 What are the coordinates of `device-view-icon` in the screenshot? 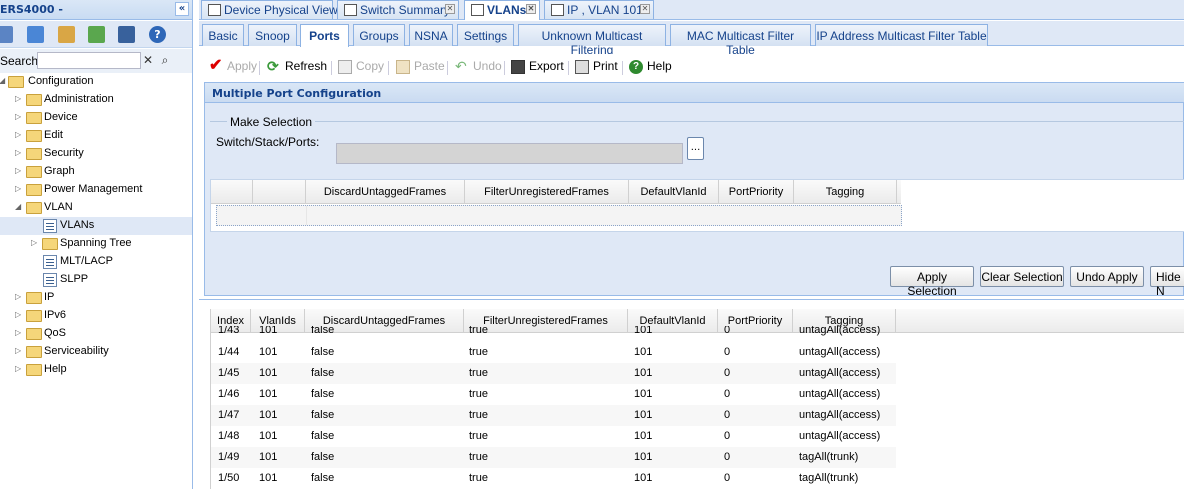 It's located at (6, 34).